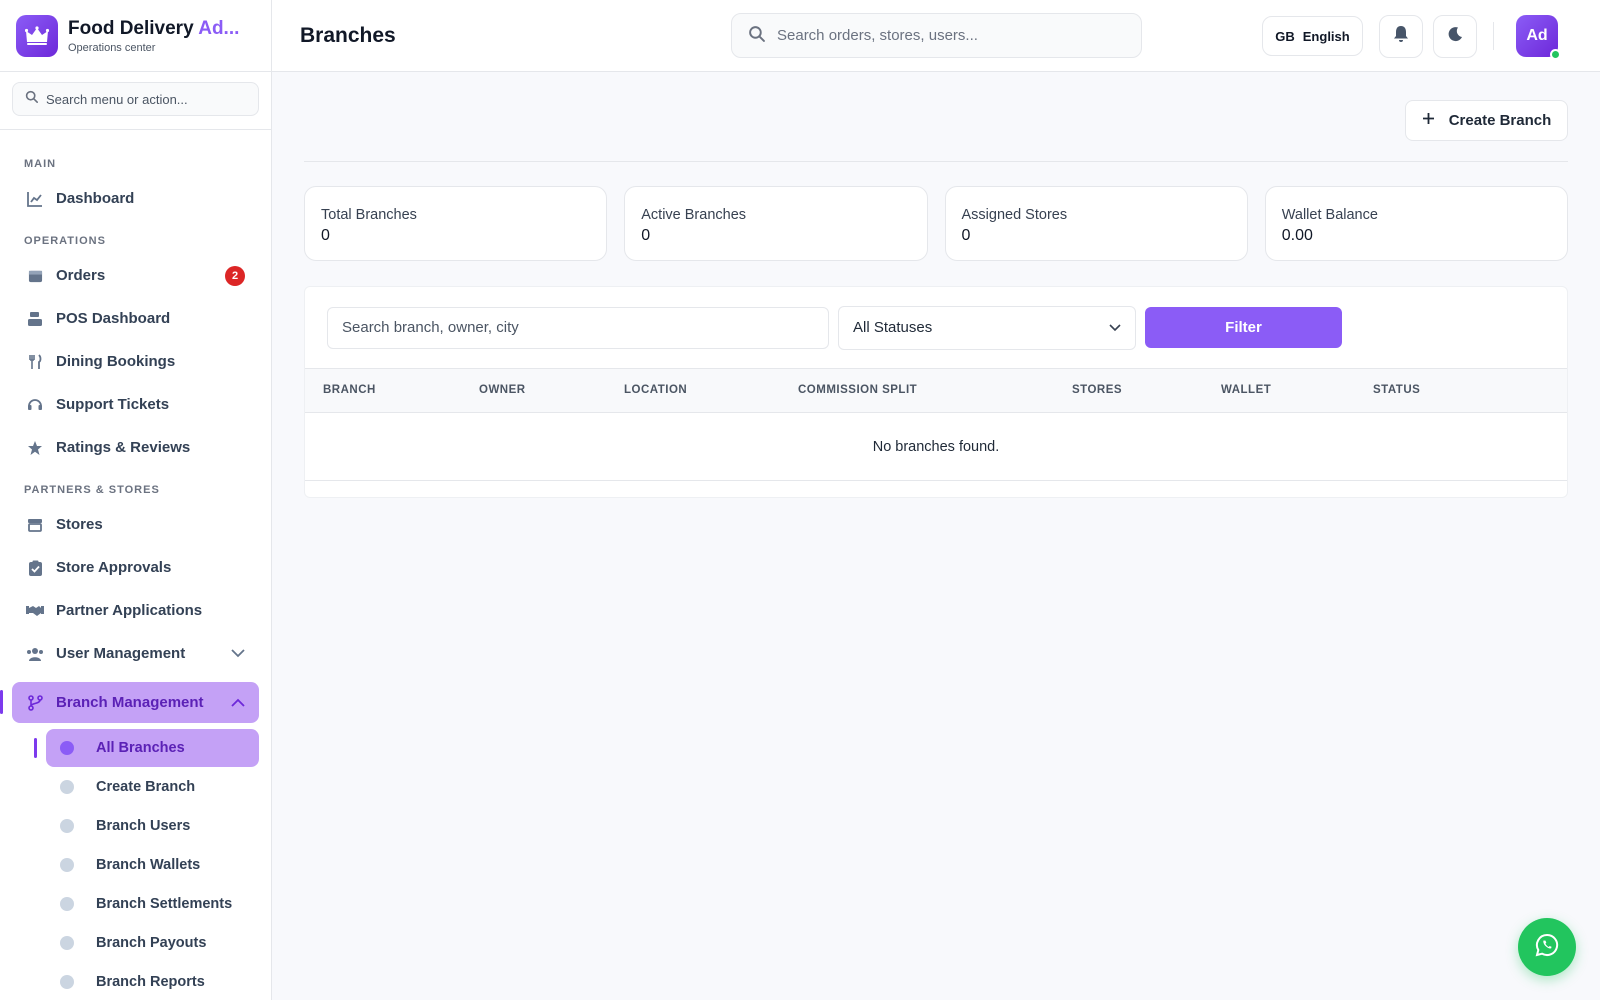 The width and height of the screenshot is (1600, 1000). I want to click on global-search-input, so click(947, 35).